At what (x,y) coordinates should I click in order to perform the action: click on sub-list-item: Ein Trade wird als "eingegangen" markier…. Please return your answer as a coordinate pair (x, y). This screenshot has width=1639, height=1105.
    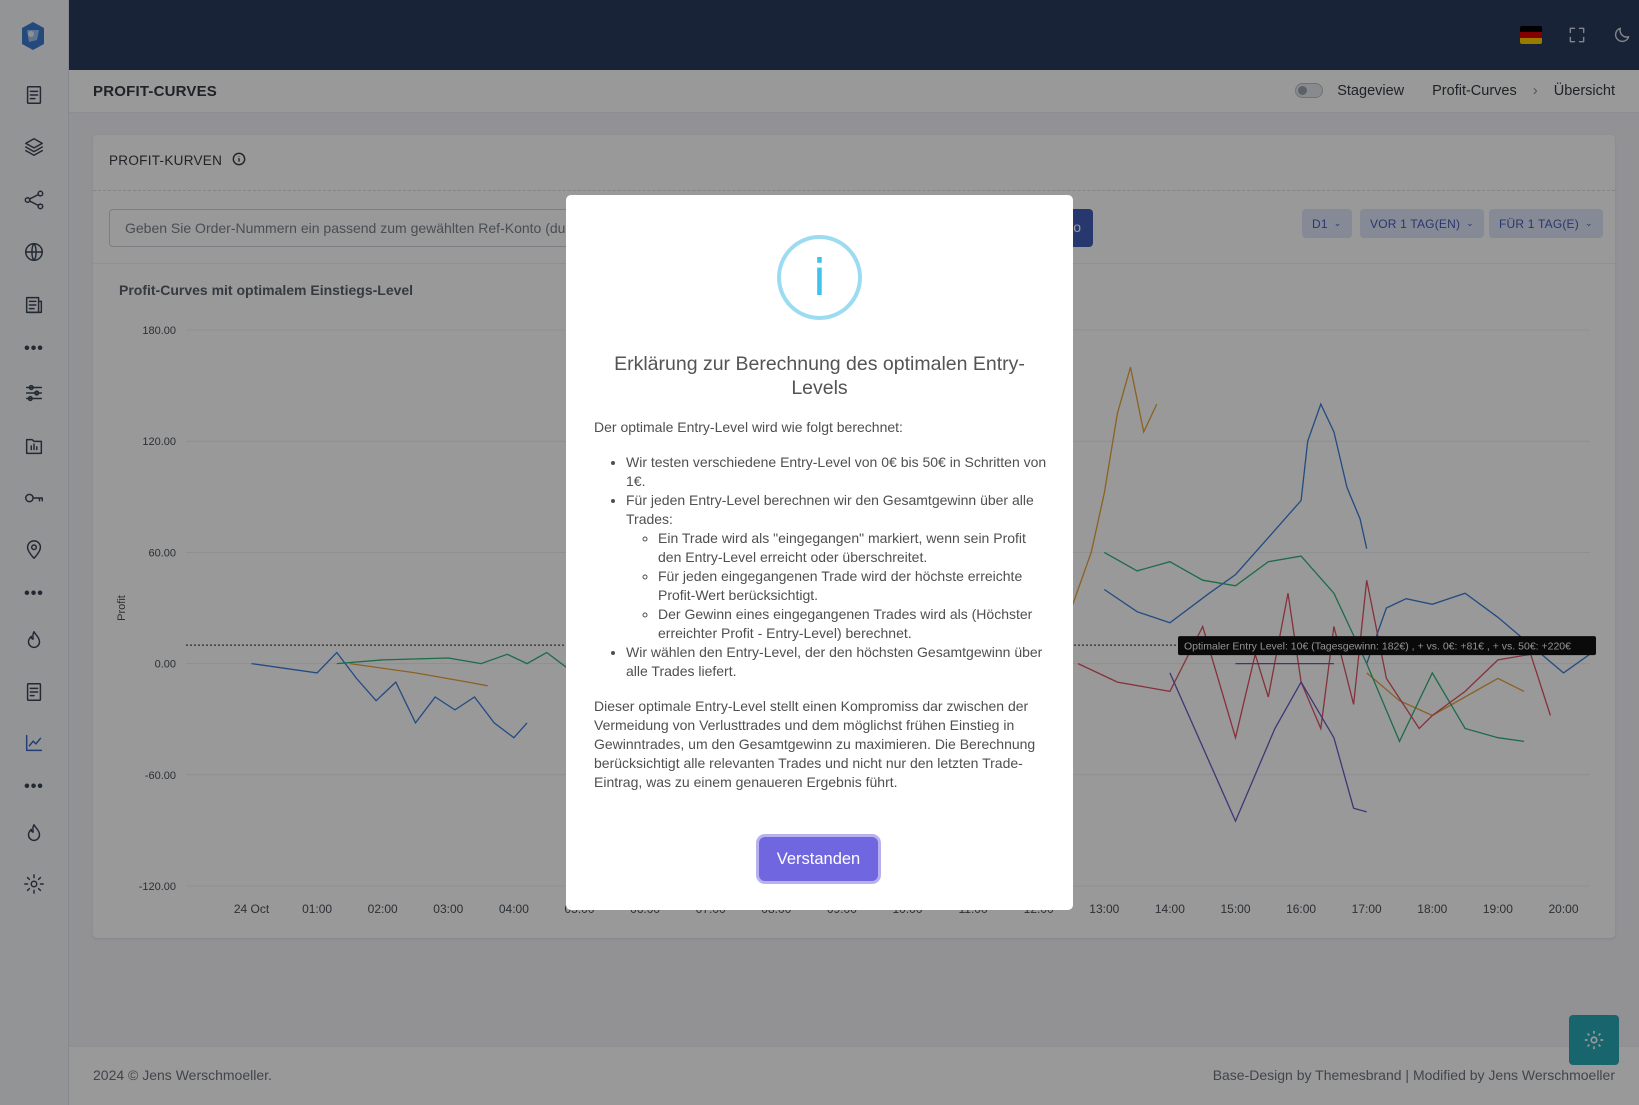
    Looking at the image, I should click on (853, 548).